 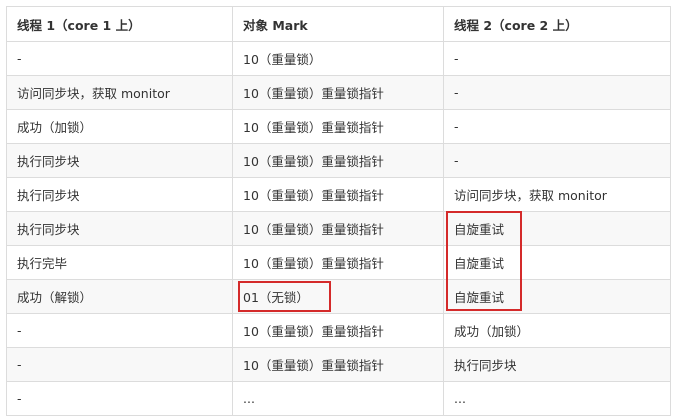 I want to click on header-object-mark: 对象 Mark, so click(x=338, y=24).